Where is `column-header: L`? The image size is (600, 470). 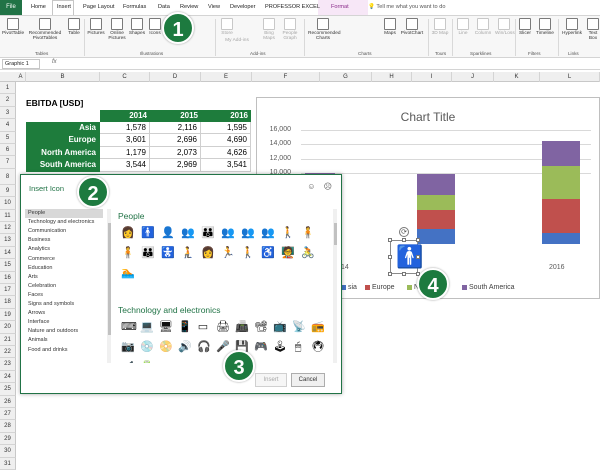 column-header: L is located at coordinates (570, 77).